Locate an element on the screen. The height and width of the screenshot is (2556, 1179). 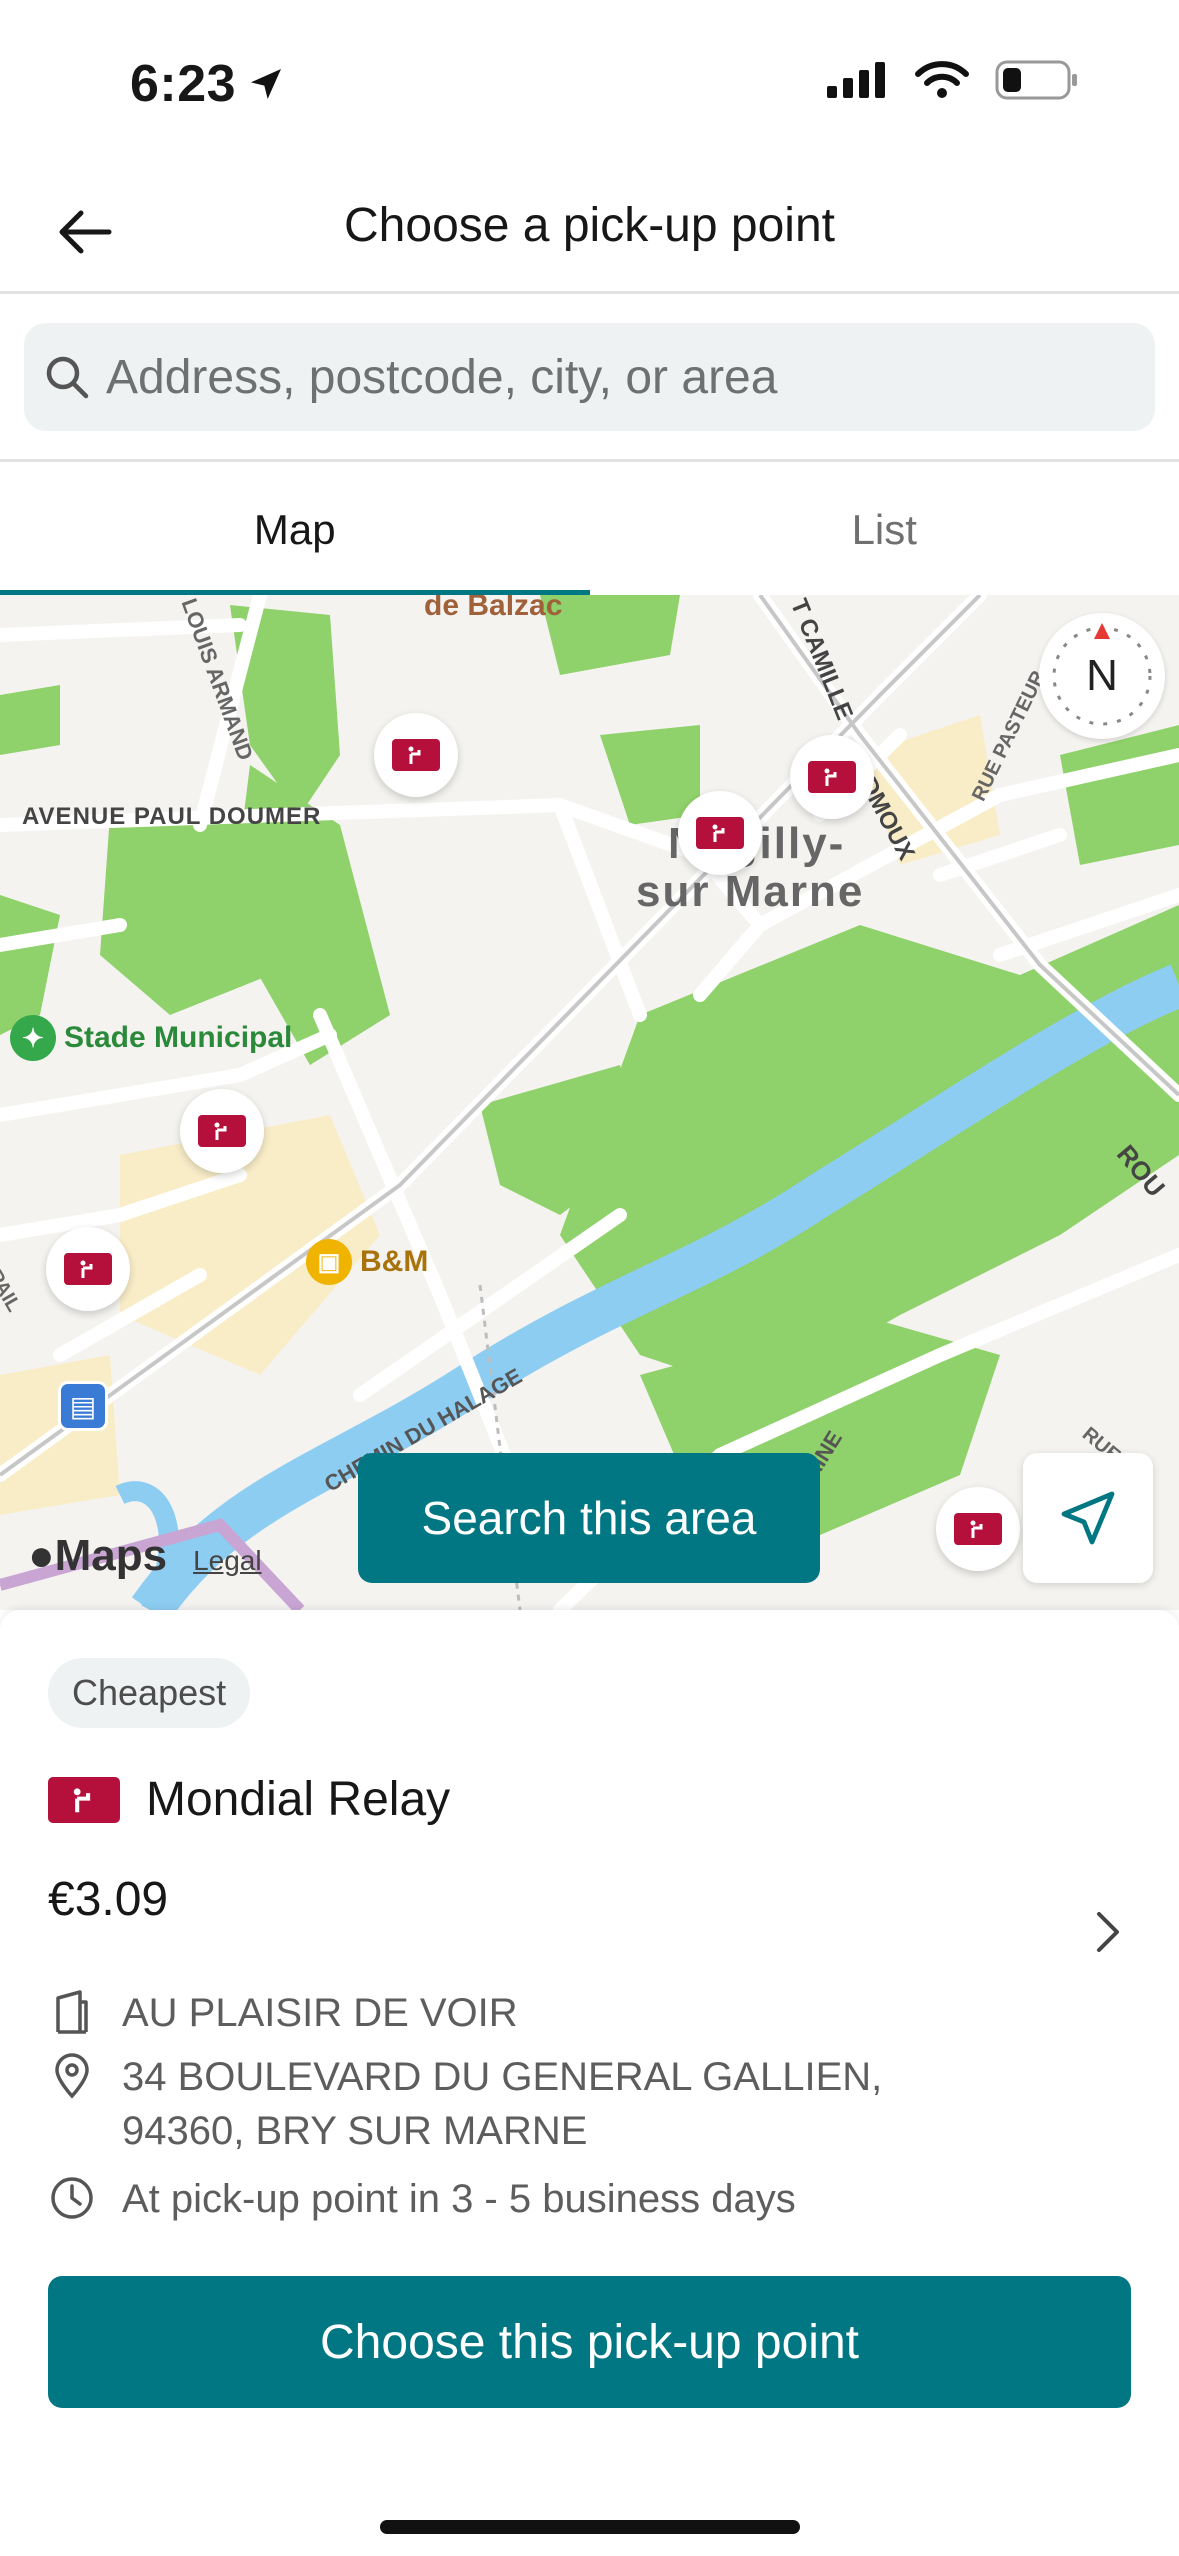
status-icons is located at coordinates (953, 80).